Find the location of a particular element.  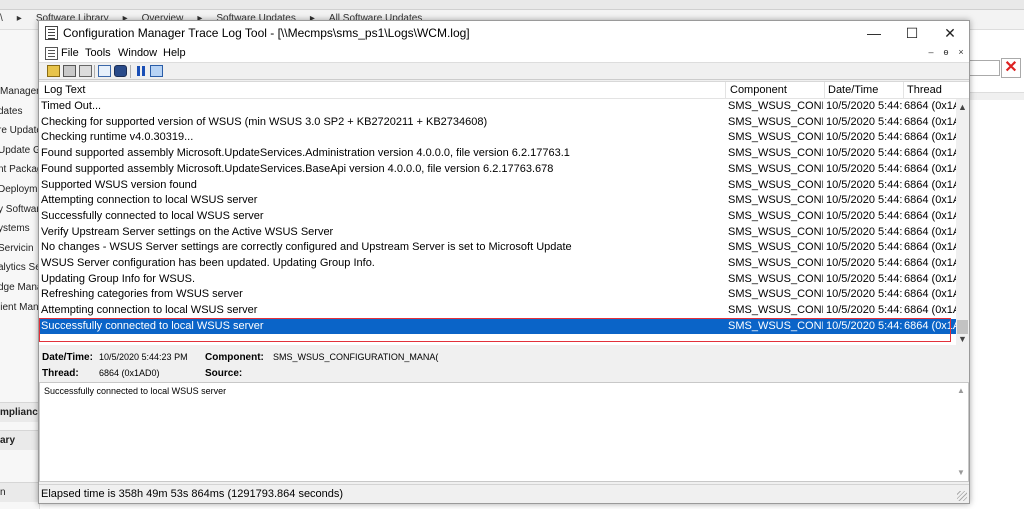

menu-file: File is located at coordinates (70, 53).